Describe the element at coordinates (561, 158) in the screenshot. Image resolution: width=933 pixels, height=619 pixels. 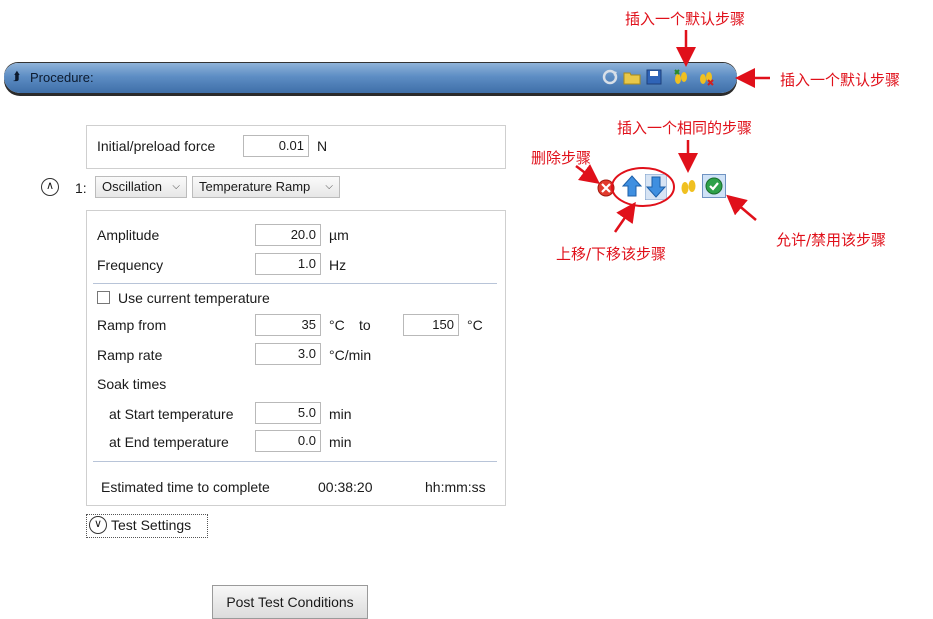
I see `annotation-delete: 删除步骤` at that location.